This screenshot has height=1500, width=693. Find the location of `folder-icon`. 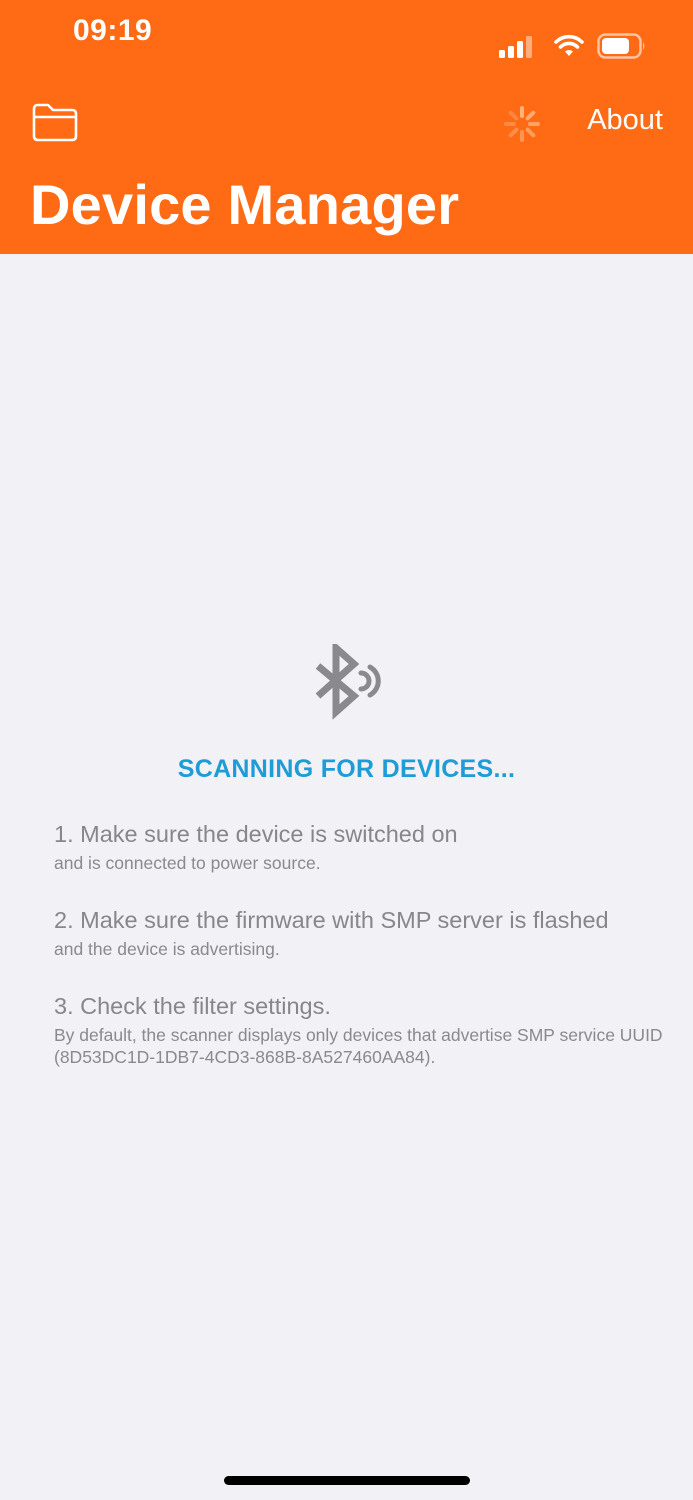

folder-icon is located at coordinates (55, 122).